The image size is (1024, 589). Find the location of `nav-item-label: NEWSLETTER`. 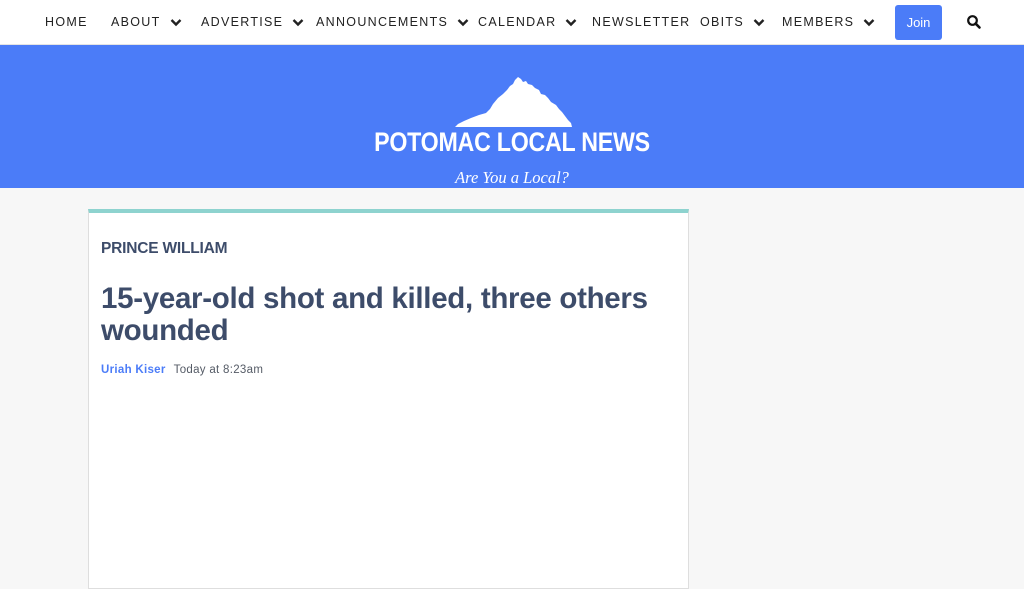

nav-item-label: NEWSLETTER is located at coordinates (641, 22).